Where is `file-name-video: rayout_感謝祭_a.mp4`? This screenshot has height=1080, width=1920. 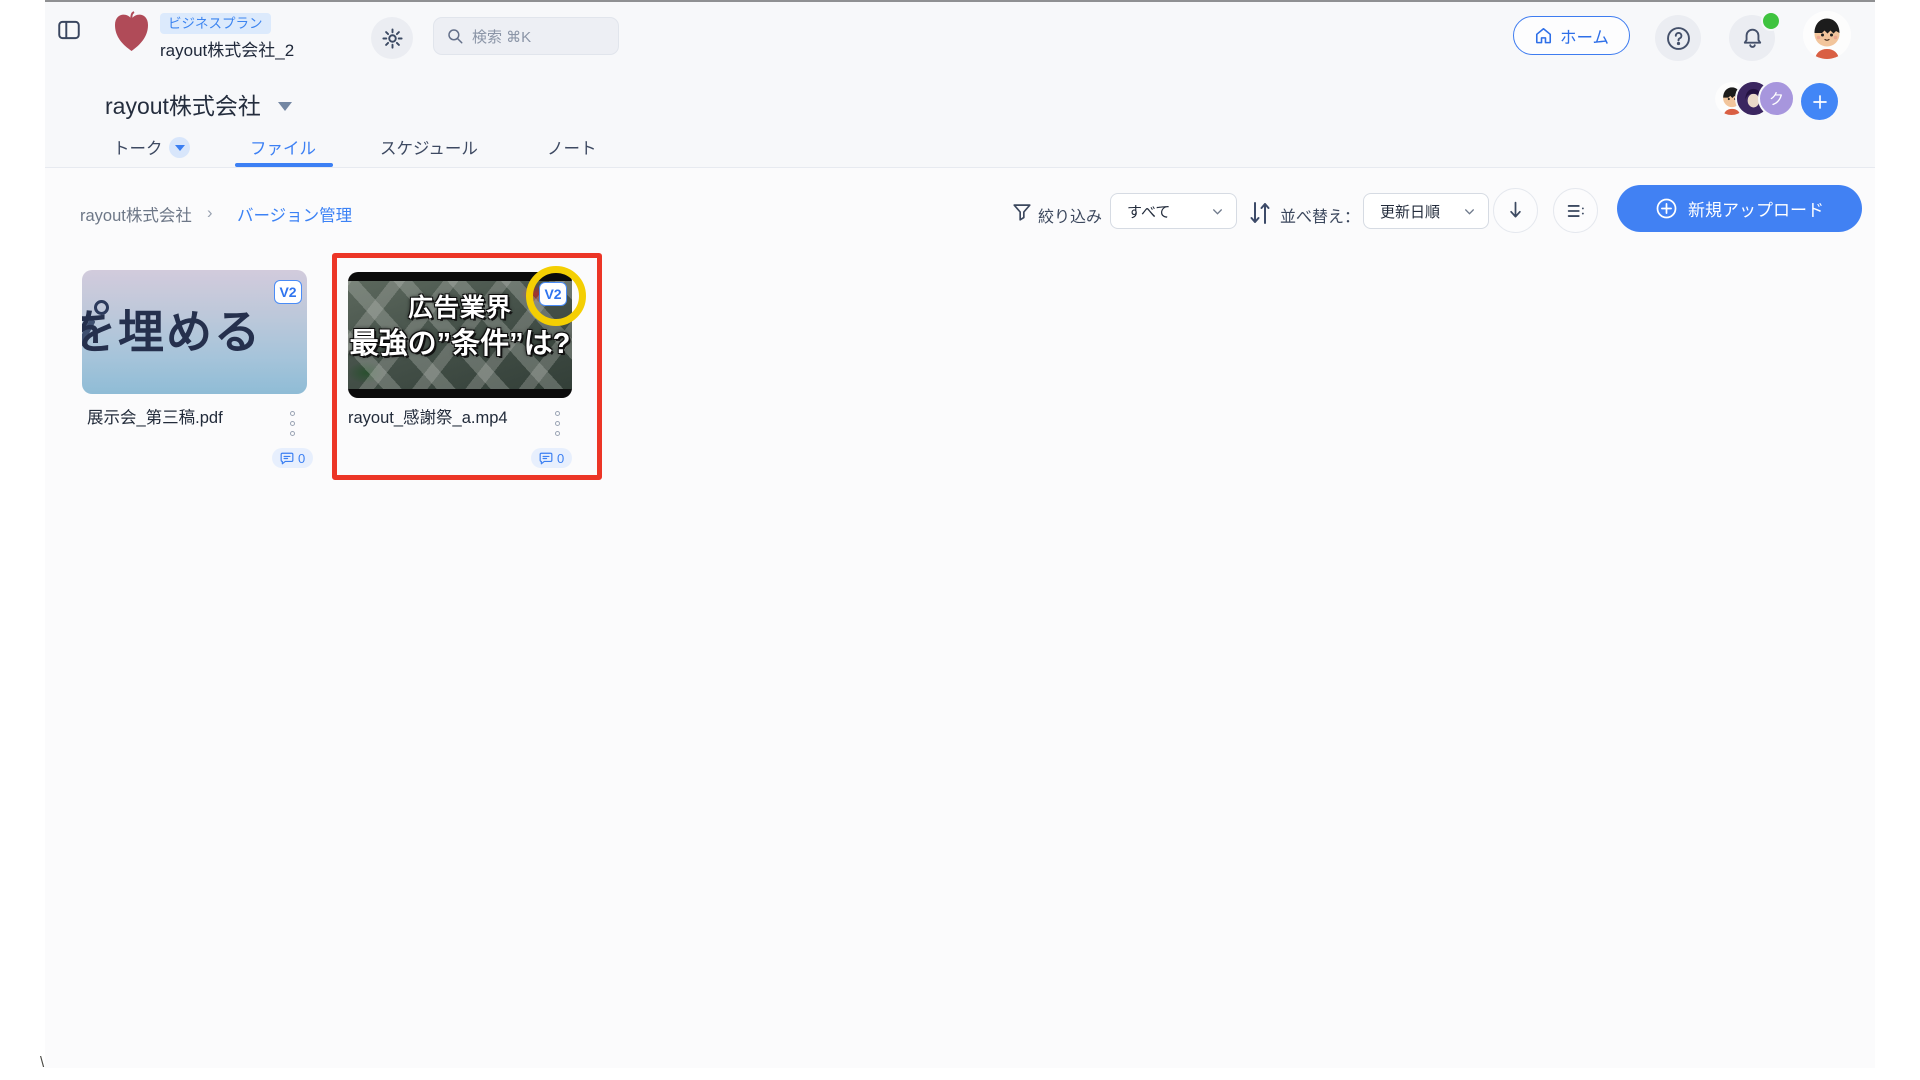 file-name-video: rayout_感謝祭_a.mp4 is located at coordinates (428, 416).